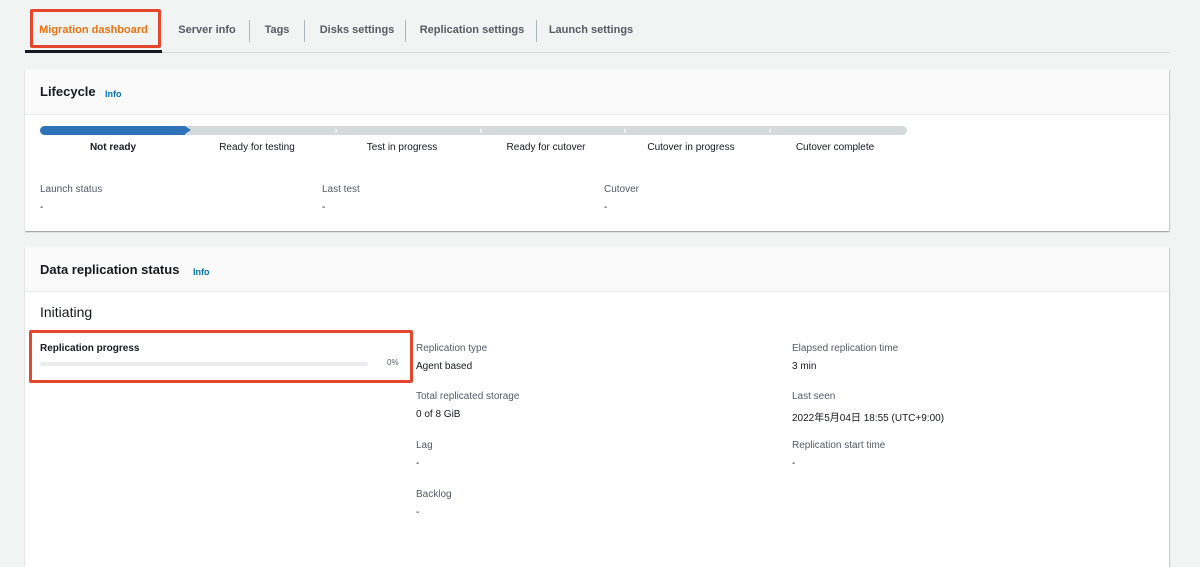  Describe the element at coordinates (257, 147) in the screenshot. I see `step-ready-for-testing: Ready for testing` at that location.